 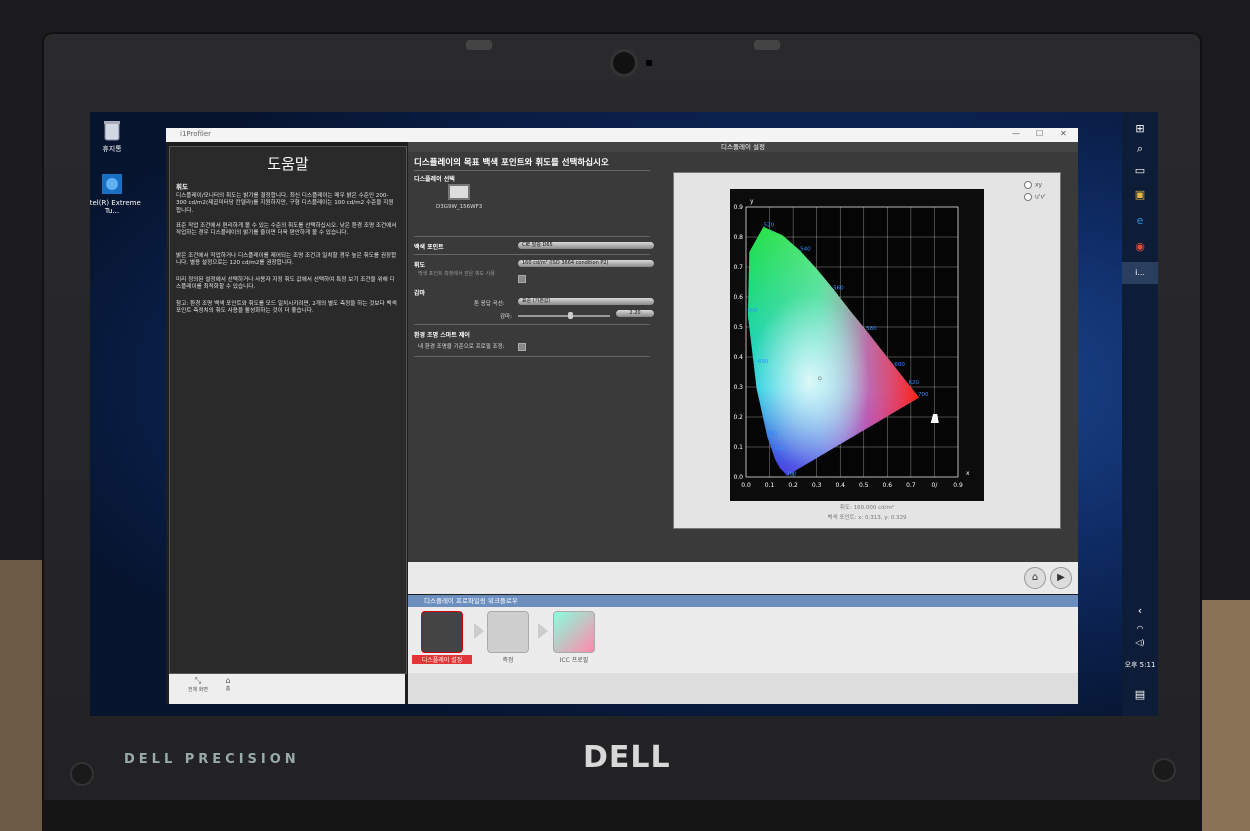 I want to click on volume-icon: ◁), so click(x=1140, y=643).